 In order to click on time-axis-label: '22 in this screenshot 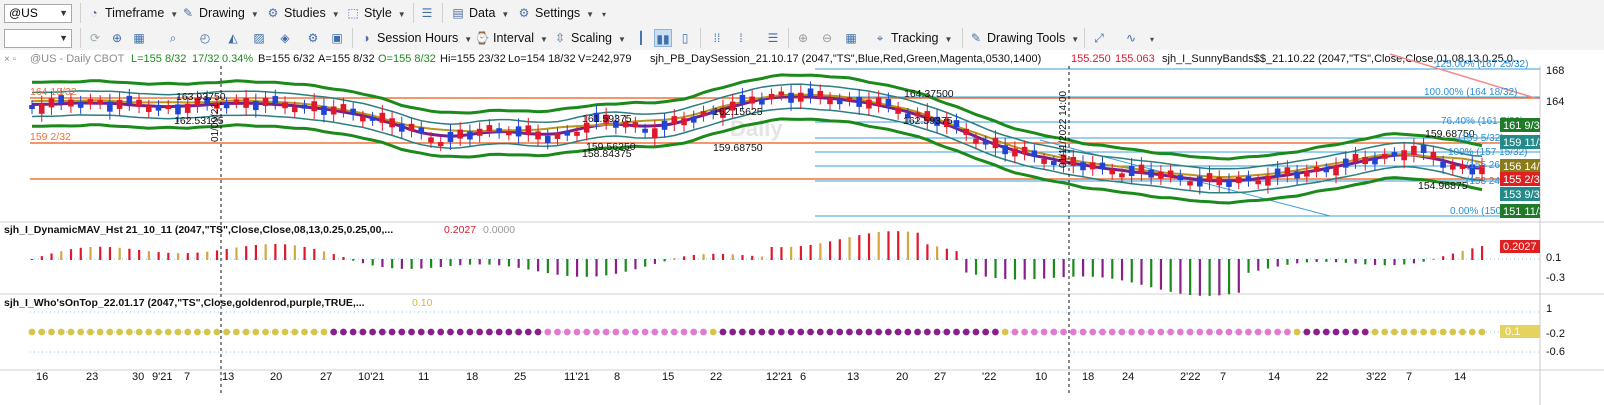, I will do `click(989, 377)`.